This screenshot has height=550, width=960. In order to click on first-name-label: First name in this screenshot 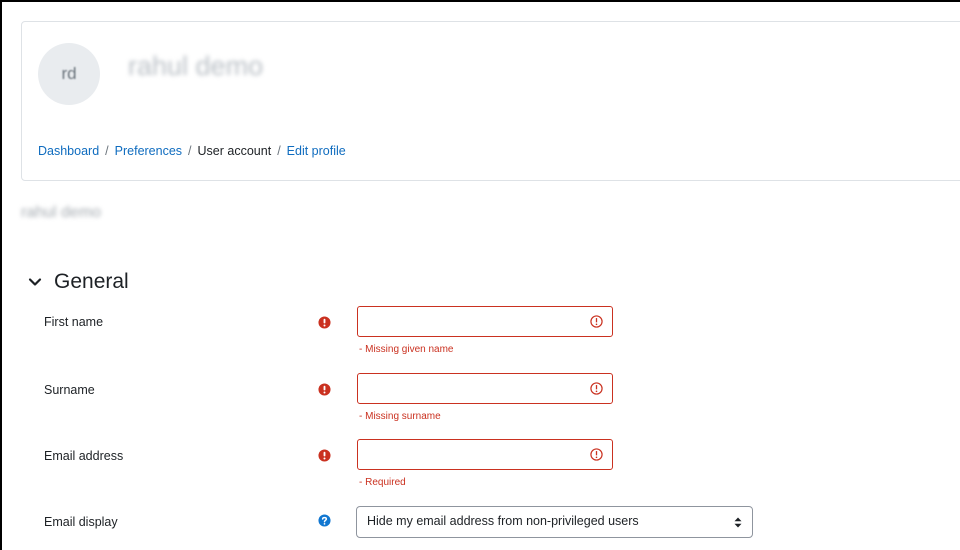, I will do `click(74, 322)`.